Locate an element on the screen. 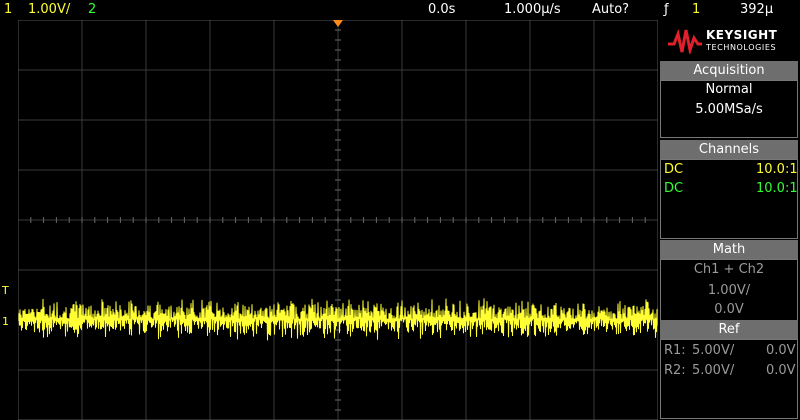 Image resolution: width=800 pixels, height=420 pixels. acquisition-mode: Normal is located at coordinates (729, 89).